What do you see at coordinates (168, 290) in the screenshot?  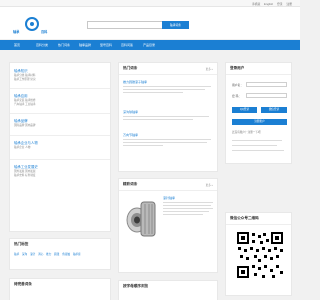 I see `browse-panel: 按字母顺序浏览` at bounding box center [168, 290].